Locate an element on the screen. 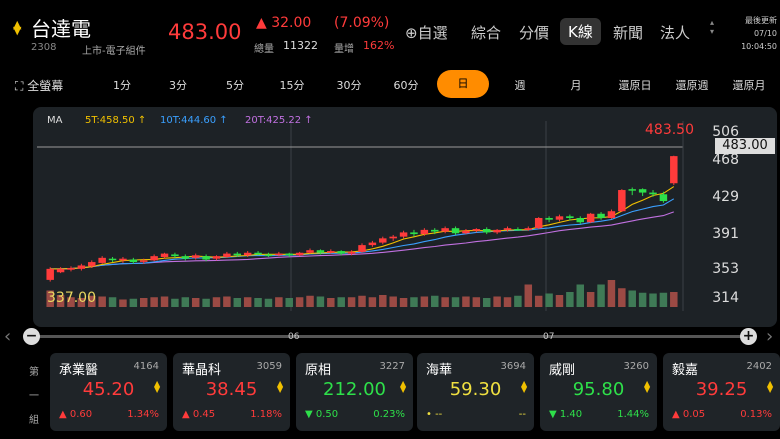 The height and width of the screenshot is (439, 780). peer-name: 華晶科 is located at coordinates (202, 370).